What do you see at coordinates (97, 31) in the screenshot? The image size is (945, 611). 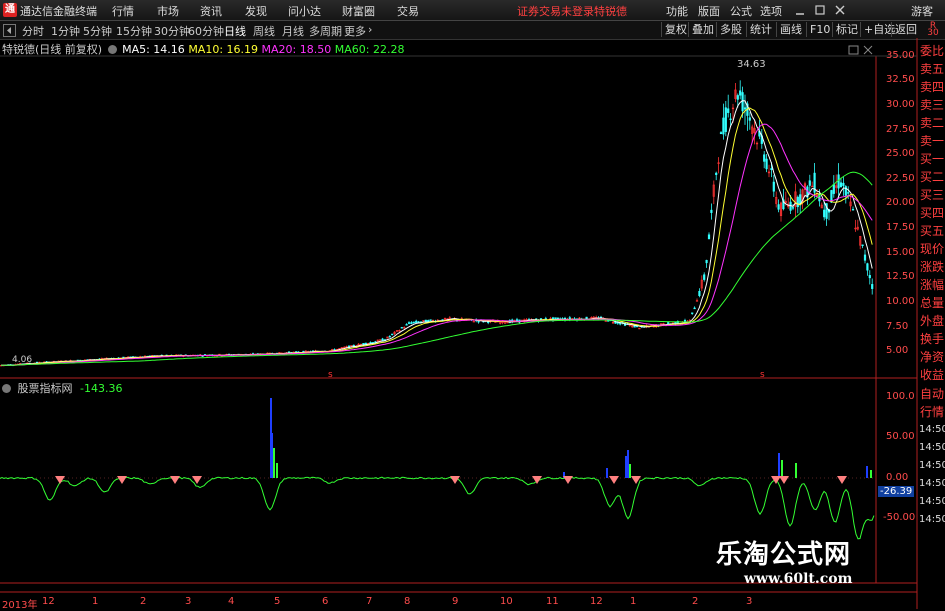 I see `period-tab-5min: 5分钟` at bounding box center [97, 31].